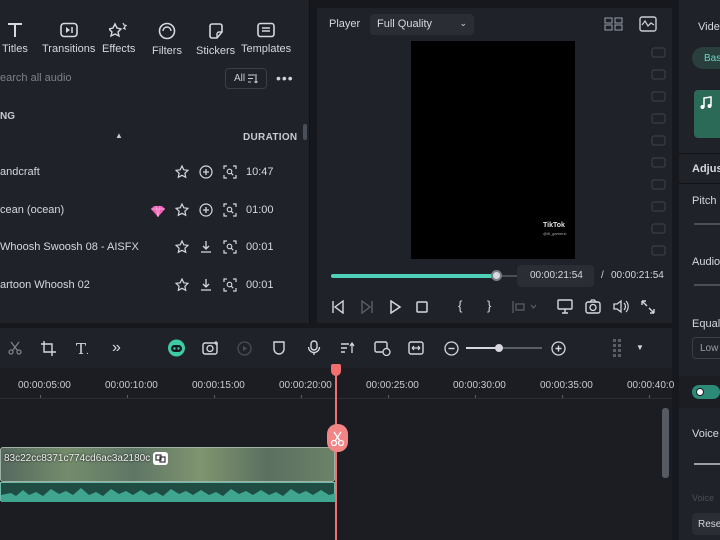 The image size is (720, 540). I want to click on adjust-section-title: Adjus, so click(706, 169).